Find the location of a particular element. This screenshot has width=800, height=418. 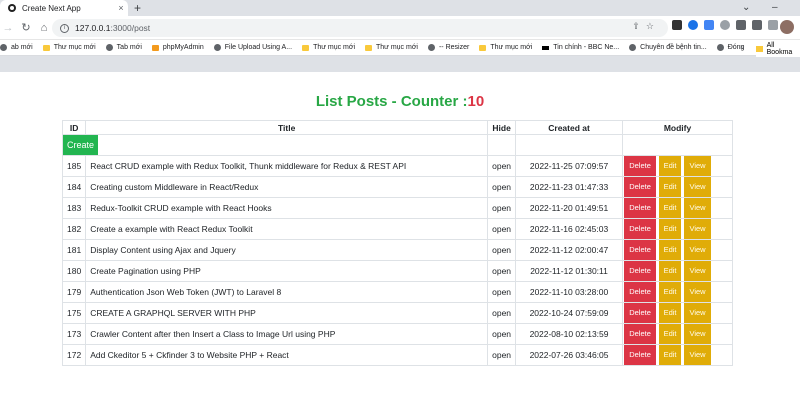

puzzle-extensions-icon is located at coordinates (741, 25).